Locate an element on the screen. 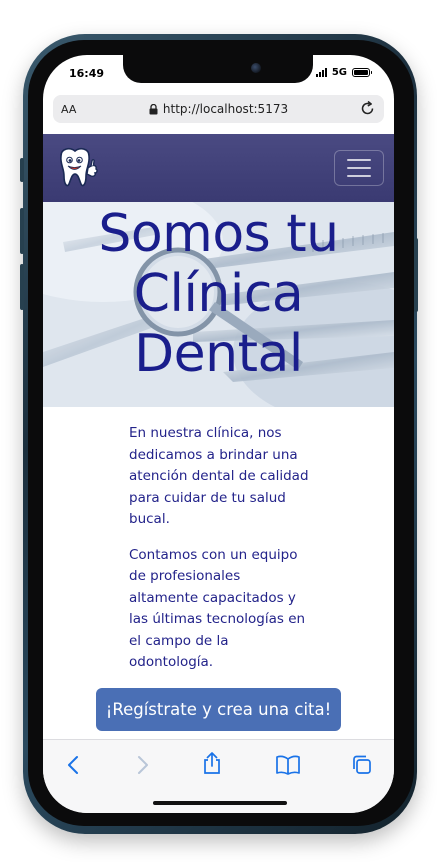 The image size is (437, 862). side-button-silent is located at coordinates (22, 170).